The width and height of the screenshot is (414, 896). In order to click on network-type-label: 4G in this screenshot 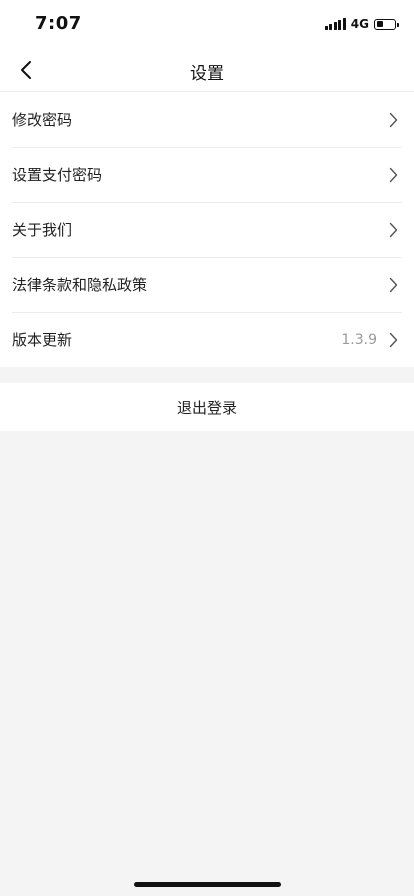, I will do `click(359, 24)`.